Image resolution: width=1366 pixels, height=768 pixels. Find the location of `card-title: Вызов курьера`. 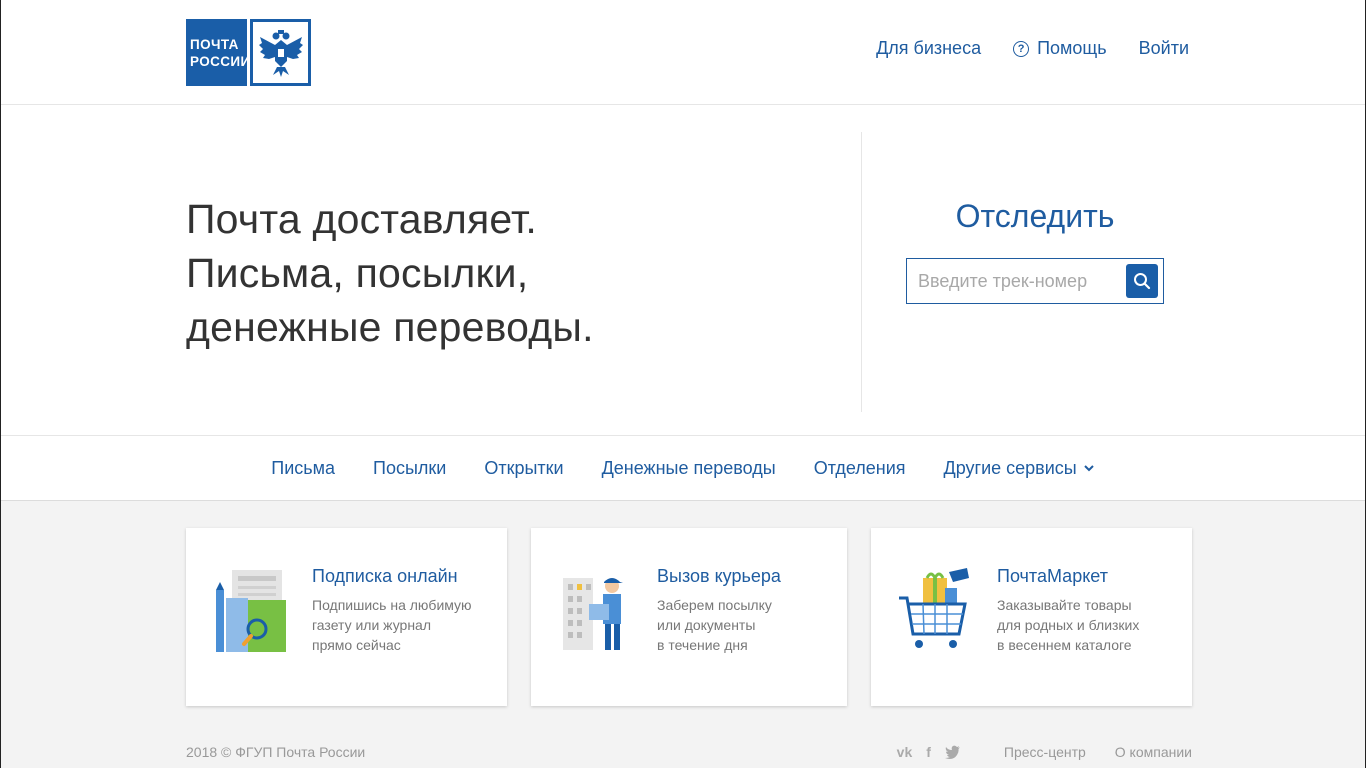

card-title: Вызов курьера is located at coordinates (719, 576).